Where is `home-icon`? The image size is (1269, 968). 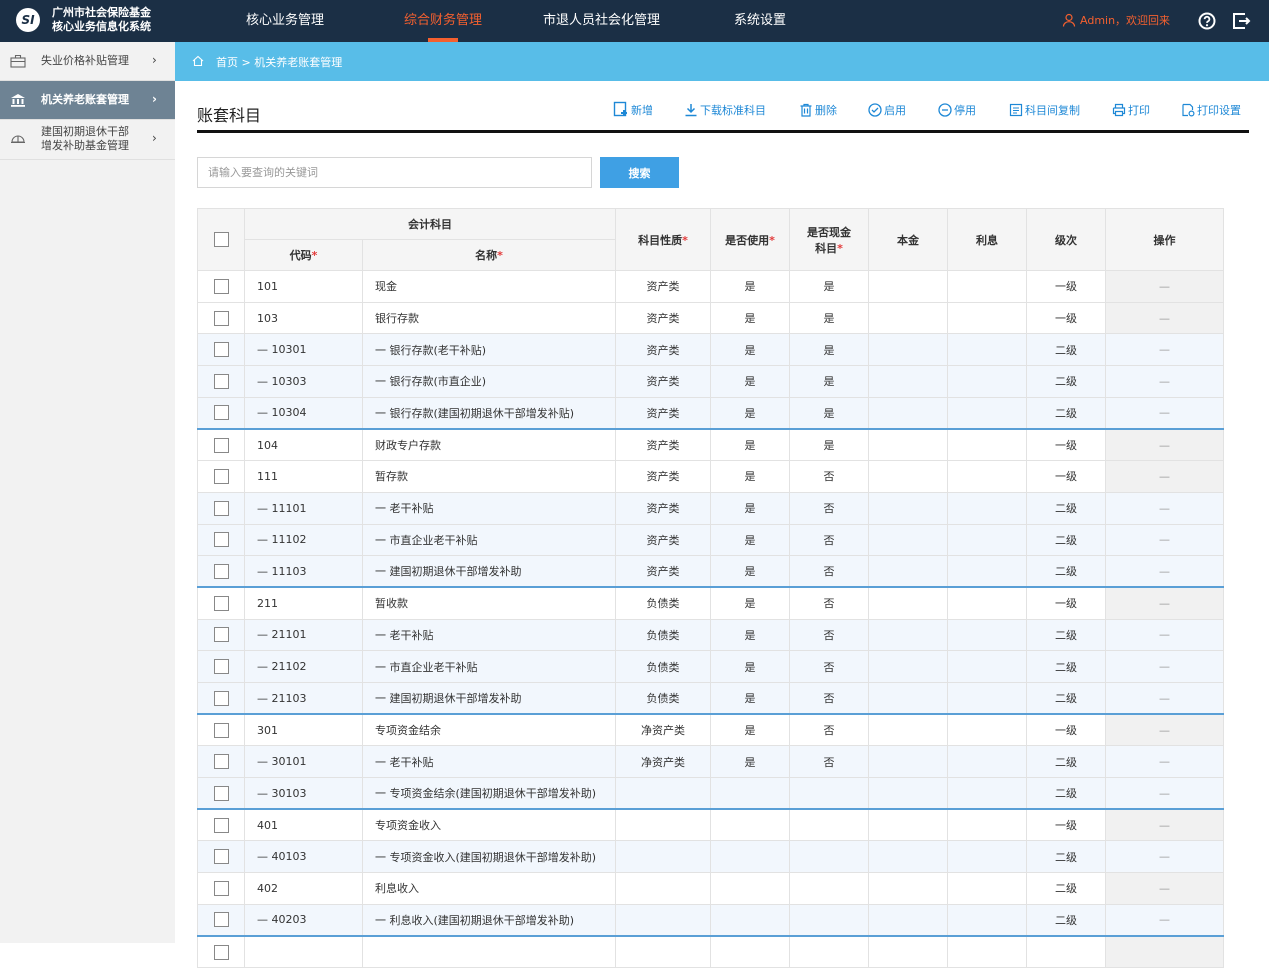
home-icon is located at coordinates (198, 61).